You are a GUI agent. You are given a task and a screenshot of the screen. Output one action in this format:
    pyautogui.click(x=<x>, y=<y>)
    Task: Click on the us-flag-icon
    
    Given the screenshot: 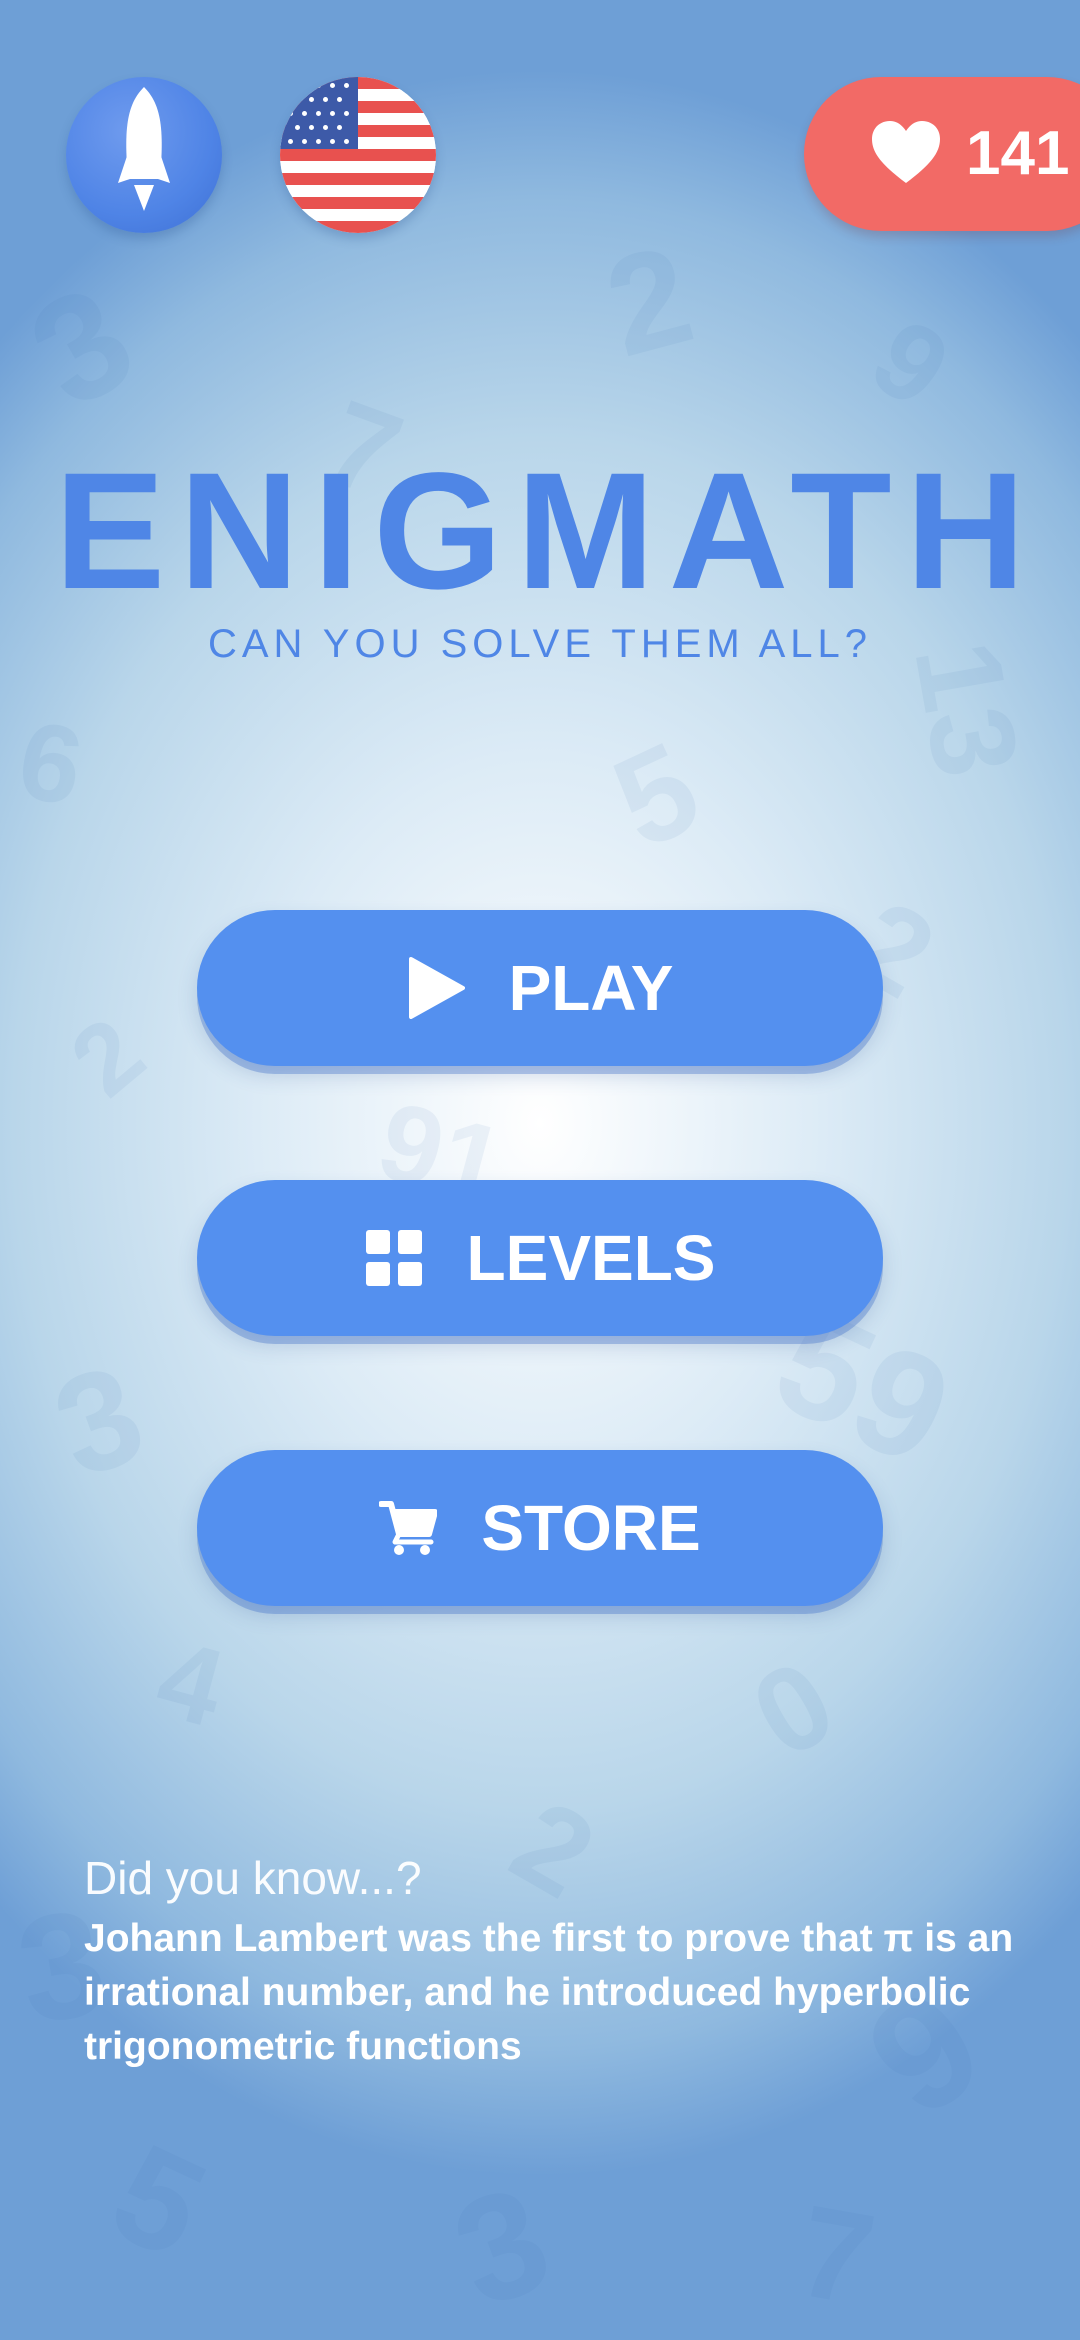 What is the action you would take?
    pyautogui.click(x=358, y=155)
    